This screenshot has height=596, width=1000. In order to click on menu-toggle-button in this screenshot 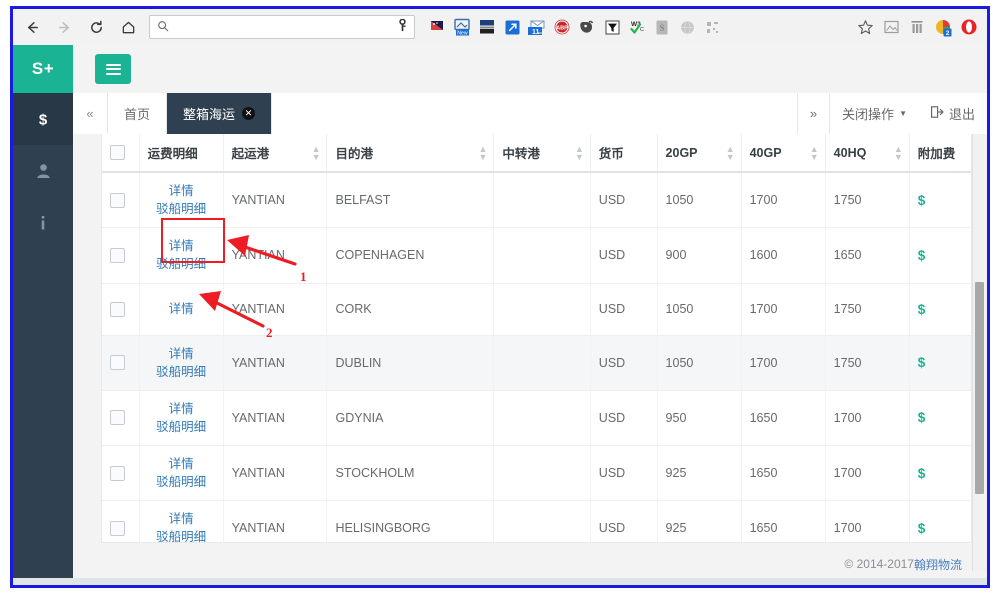, I will do `click(113, 69)`.